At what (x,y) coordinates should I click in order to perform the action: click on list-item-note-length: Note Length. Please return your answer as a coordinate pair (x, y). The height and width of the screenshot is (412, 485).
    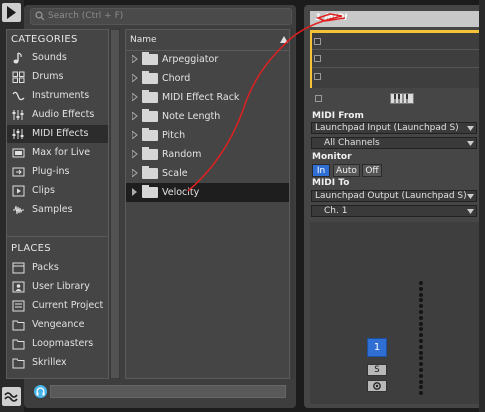
    Looking at the image, I should click on (207, 116).